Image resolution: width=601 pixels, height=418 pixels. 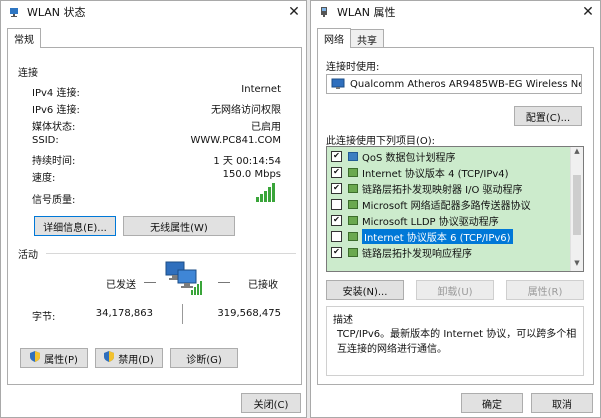 What do you see at coordinates (336, 188) in the screenshot?
I see `checkbox-lltd-mapper: ✔` at bounding box center [336, 188].